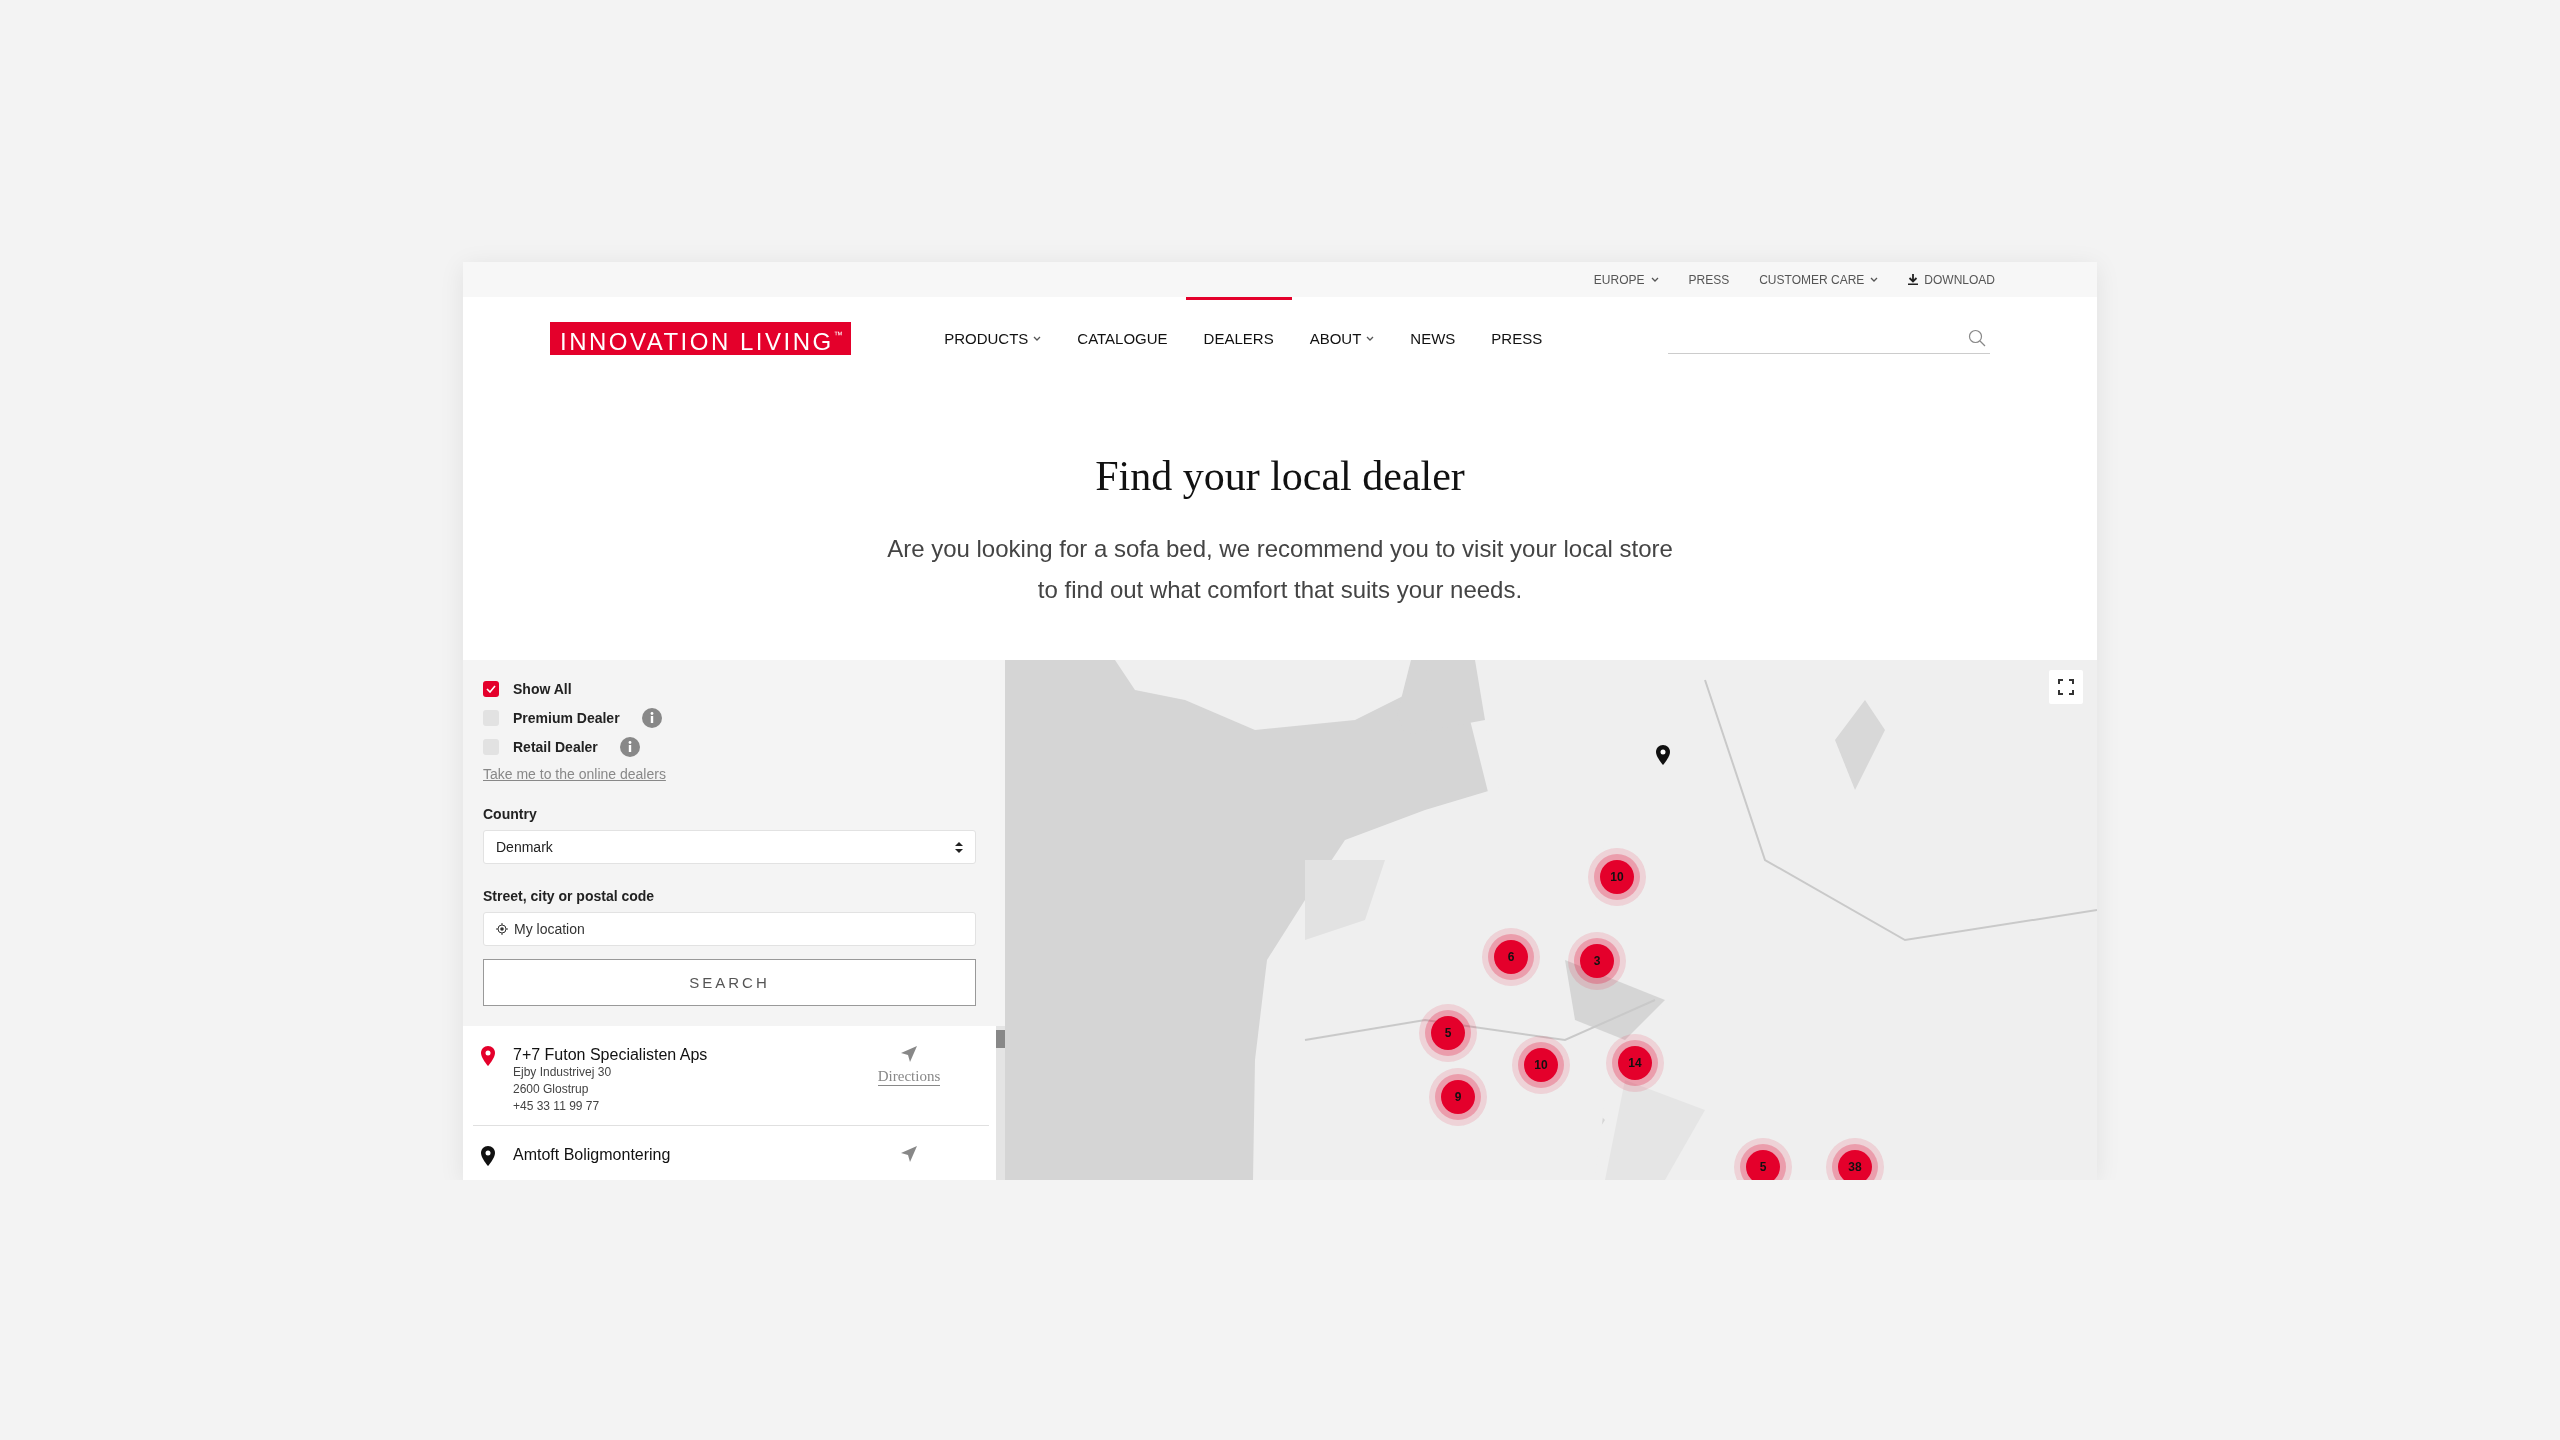 The width and height of the screenshot is (2560, 1440). I want to click on download-icon, so click(1913, 279).